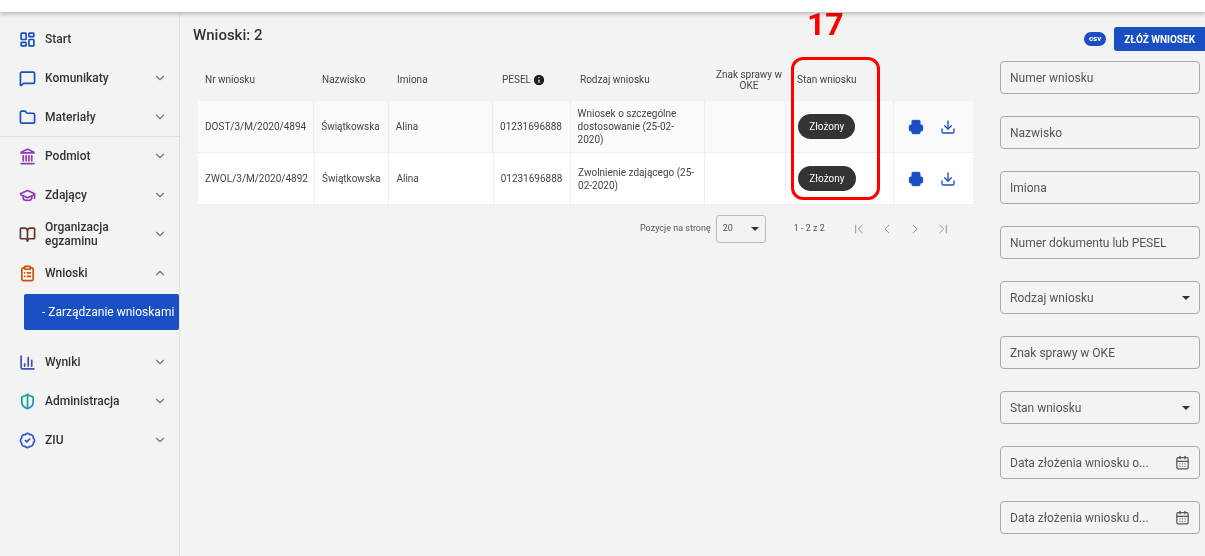 Image resolution: width=1205 pixels, height=556 pixels. I want to click on table-cell: DOST/3/M/2020/4894, so click(256, 126).